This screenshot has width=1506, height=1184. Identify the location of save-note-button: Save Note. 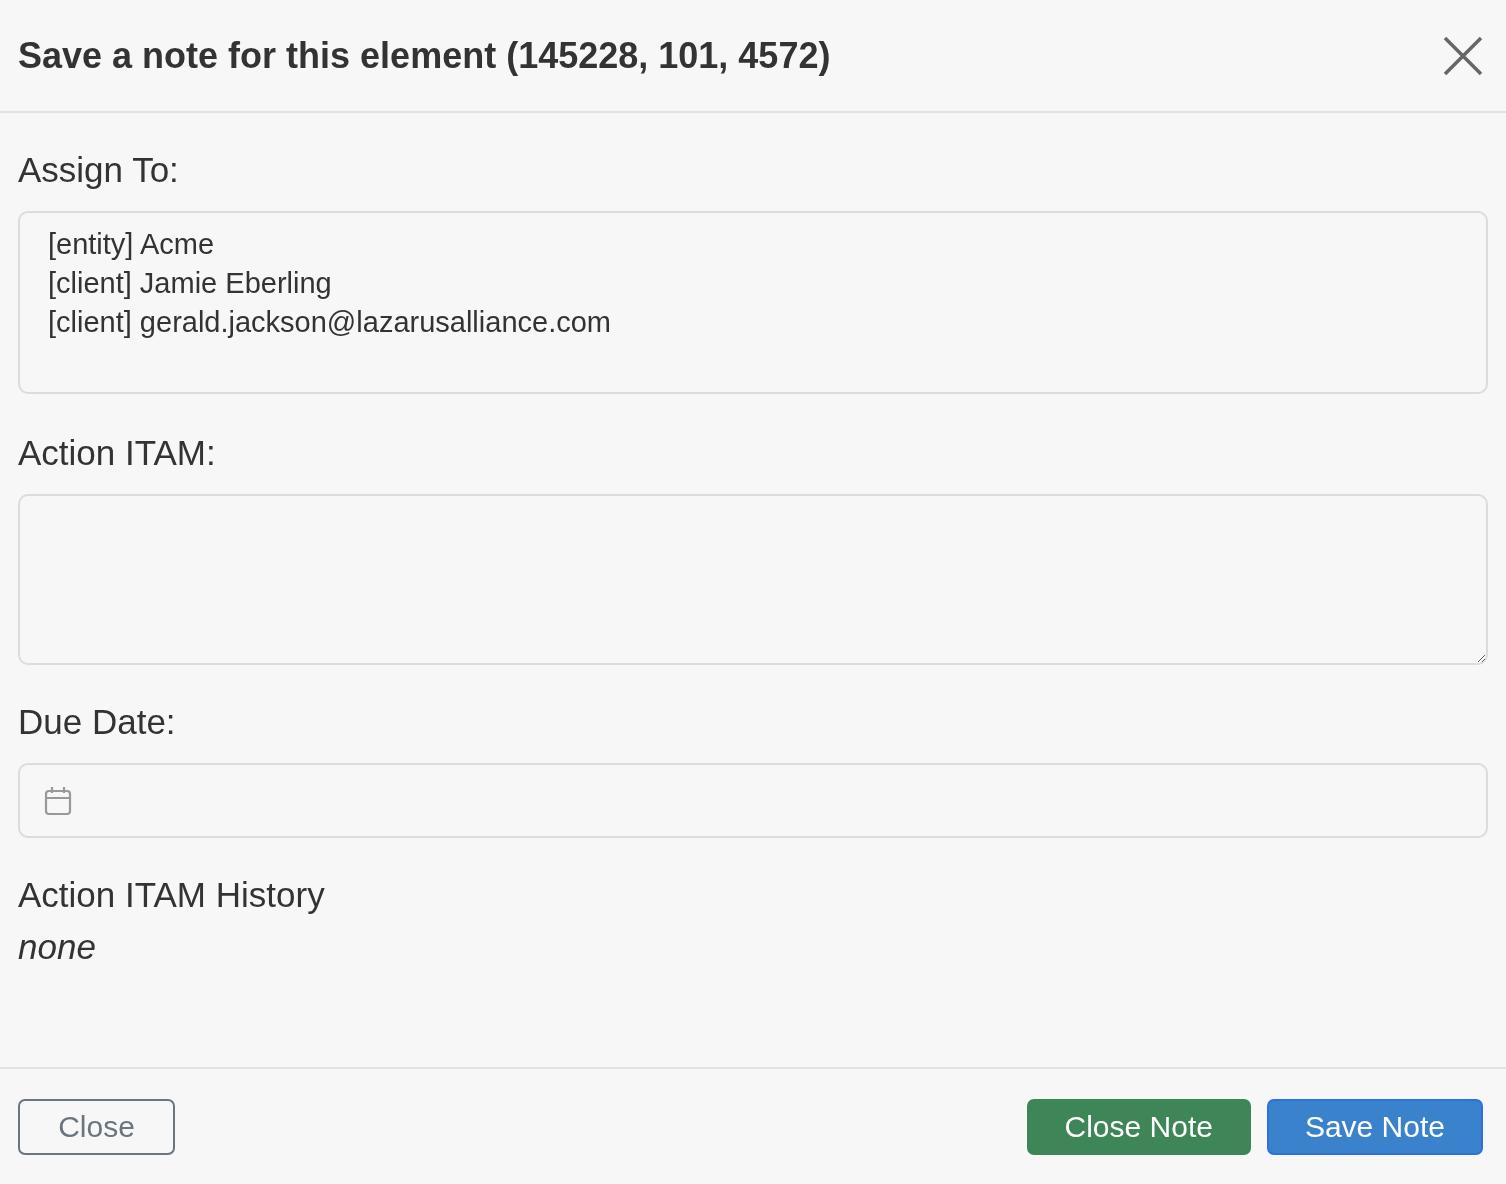
(1374, 1126).